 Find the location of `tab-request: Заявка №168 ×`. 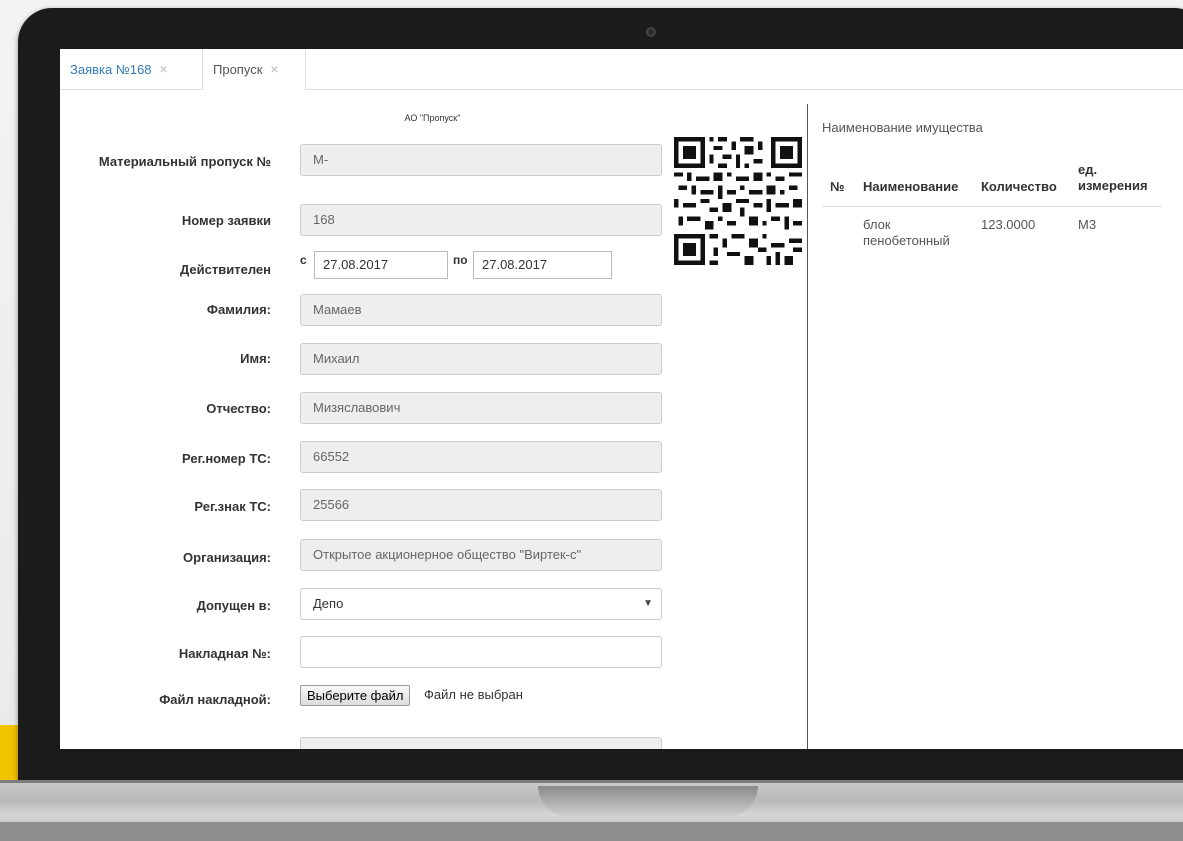

tab-request: Заявка №168 × is located at coordinates (131, 69).